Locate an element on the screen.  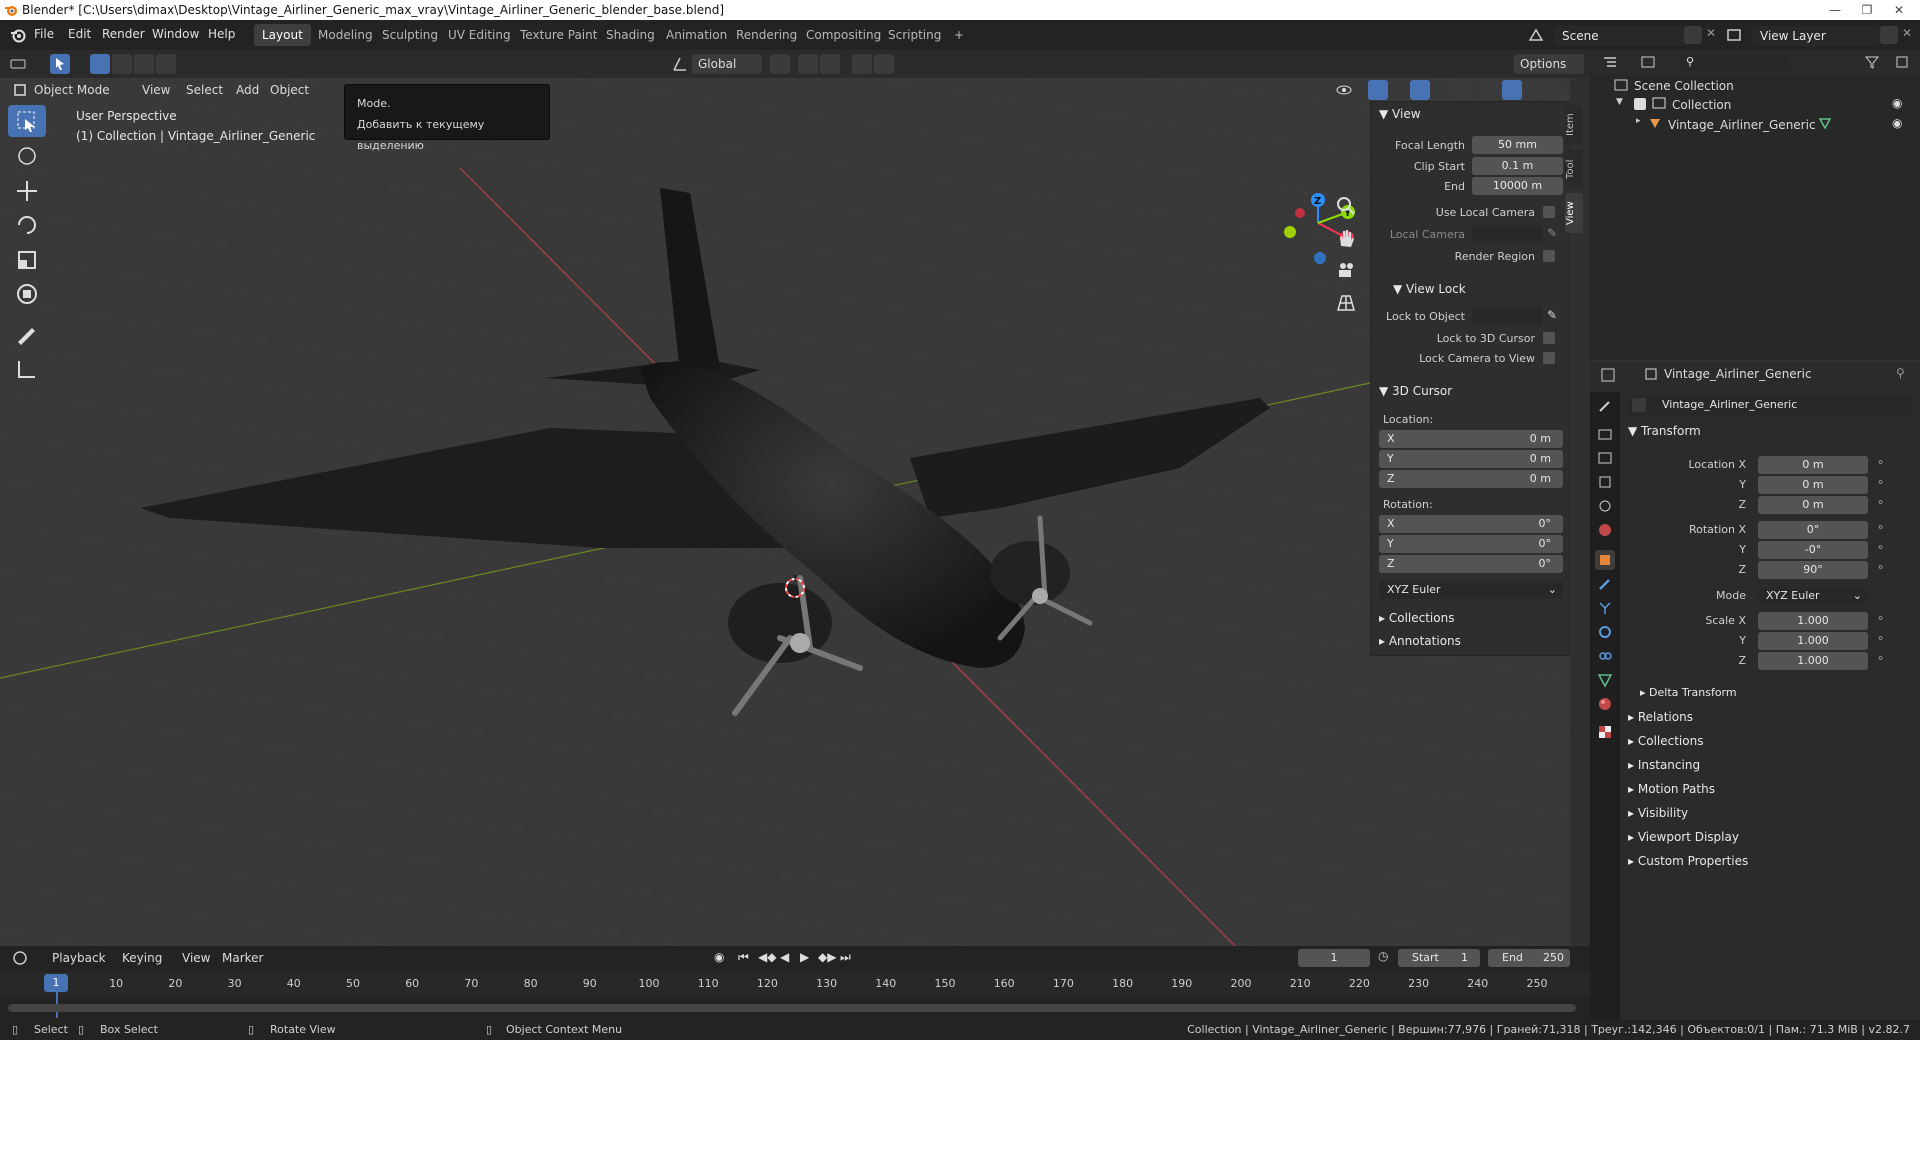
lock-location-z-icon: ⚬ is located at coordinates (1880, 502).